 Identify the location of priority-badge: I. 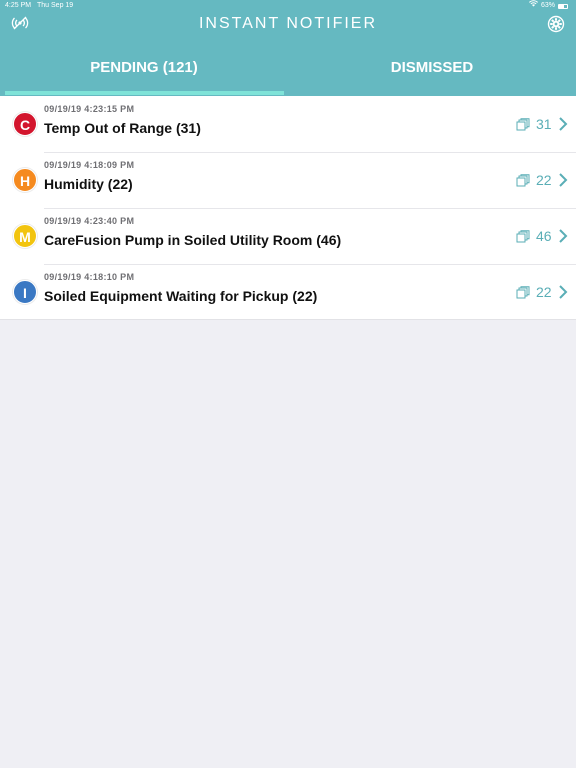
(25, 292).